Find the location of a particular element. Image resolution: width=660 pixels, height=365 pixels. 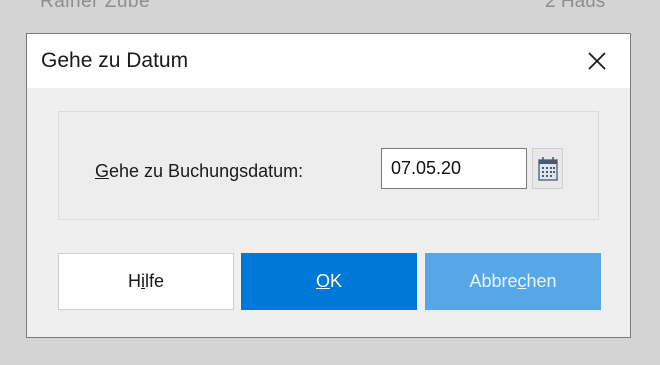

ok-button: OK is located at coordinates (329, 281).